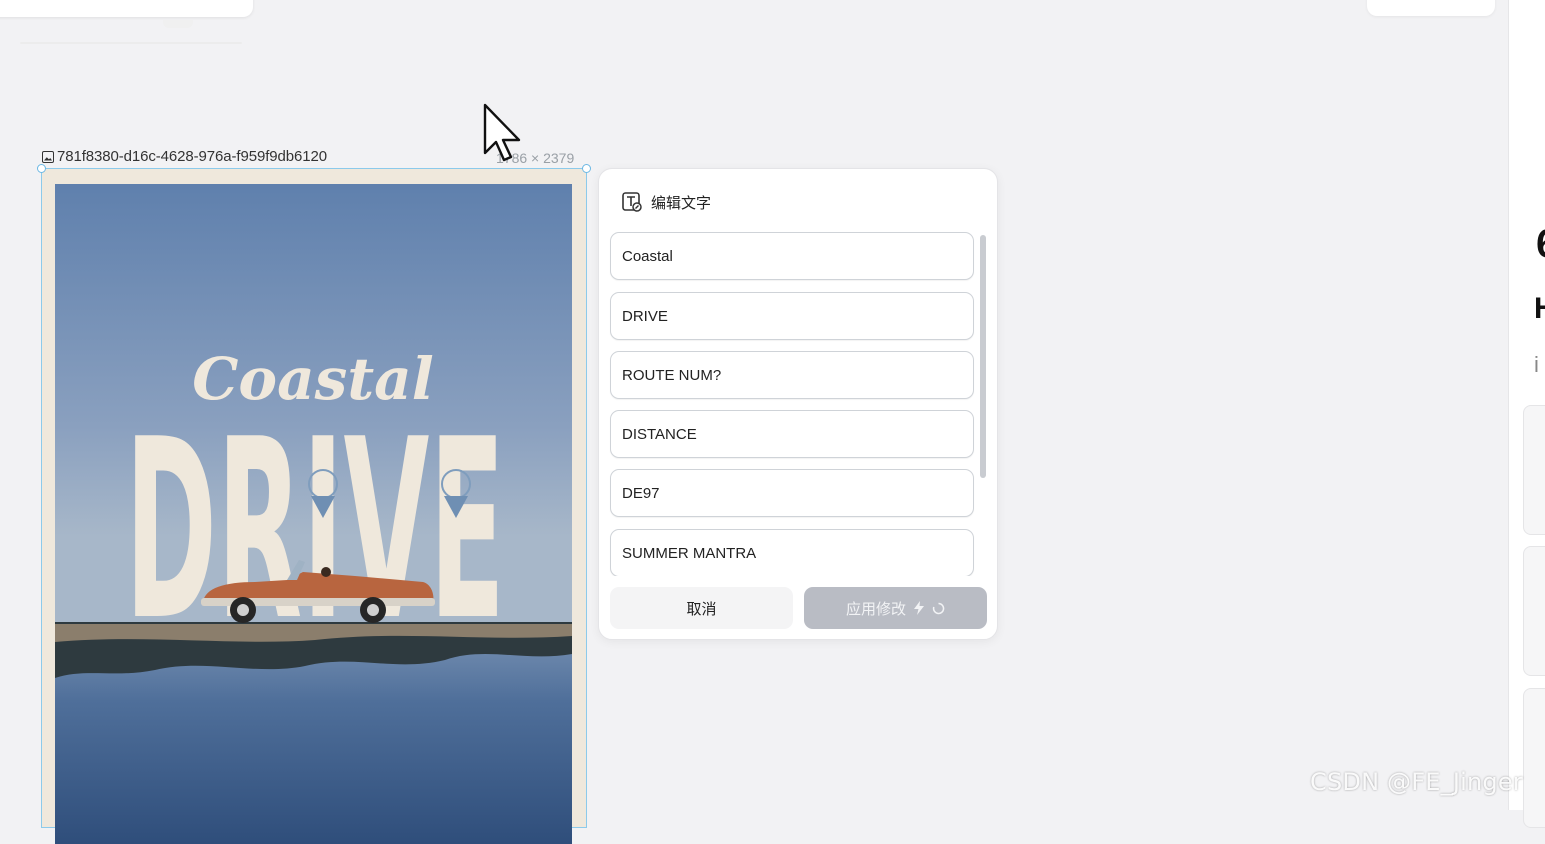 This screenshot has width=1545, height=844. Describe the element at coordinates (919, 608) in the screenshot. I see `lightning-icon` at that location.